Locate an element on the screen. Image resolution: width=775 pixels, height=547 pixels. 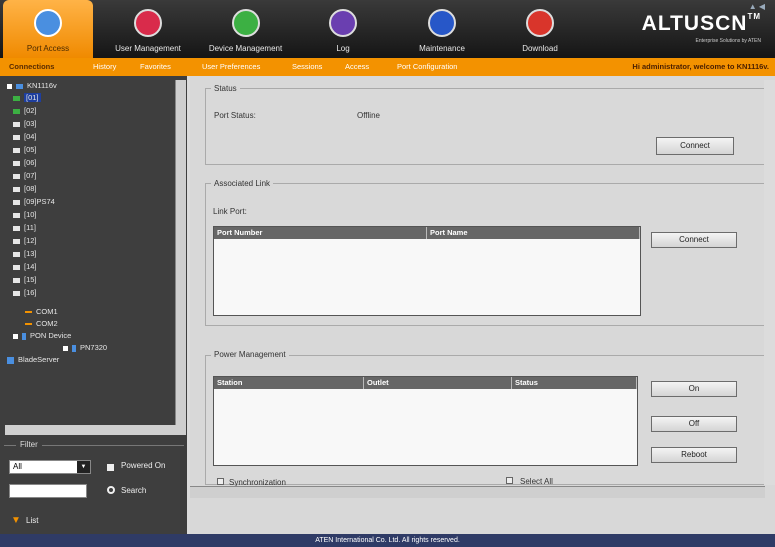
chevron-down-icon: ▼ is located at coordinates (83, 467).